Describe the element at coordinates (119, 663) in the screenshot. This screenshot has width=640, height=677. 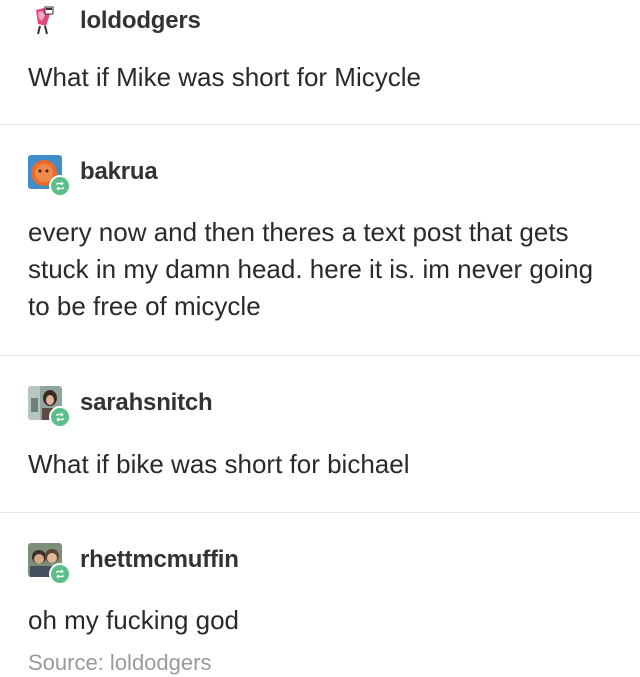
I see `source-link: Source: loldodgers` at that location.